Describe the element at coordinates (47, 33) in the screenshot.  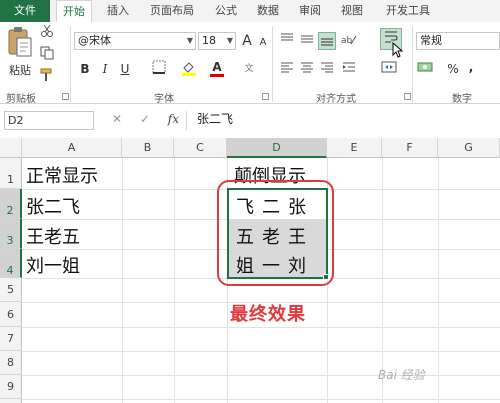
I see `cut-icon` at that location.